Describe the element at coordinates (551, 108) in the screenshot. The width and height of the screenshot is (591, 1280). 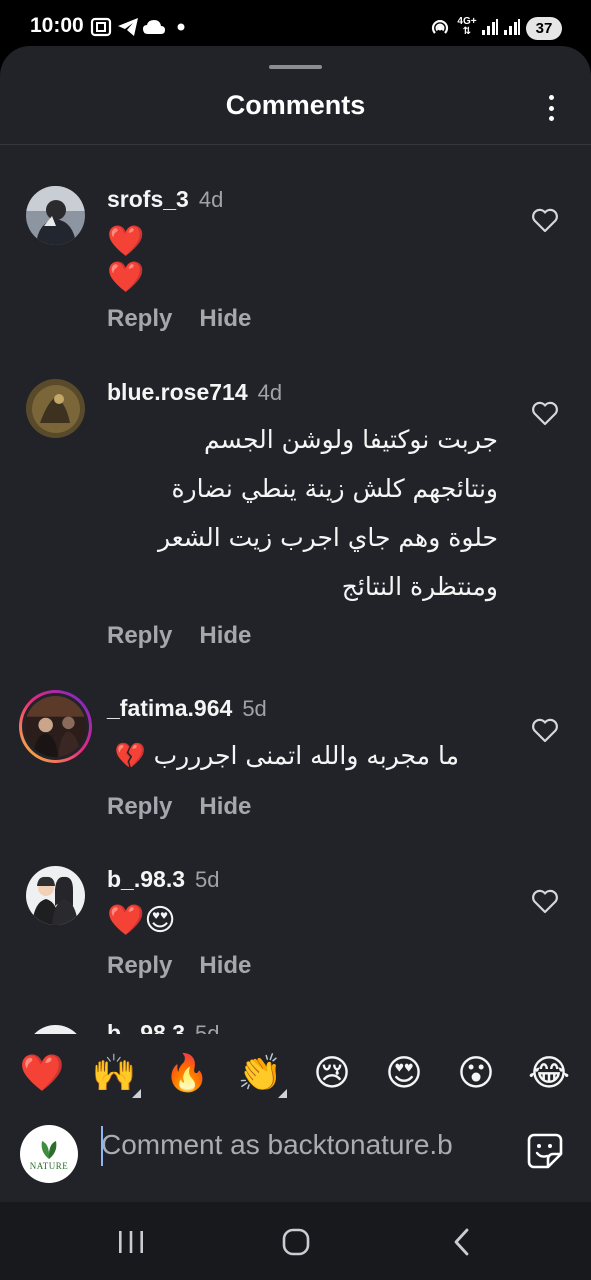
I see `more-options-icon` at that location.